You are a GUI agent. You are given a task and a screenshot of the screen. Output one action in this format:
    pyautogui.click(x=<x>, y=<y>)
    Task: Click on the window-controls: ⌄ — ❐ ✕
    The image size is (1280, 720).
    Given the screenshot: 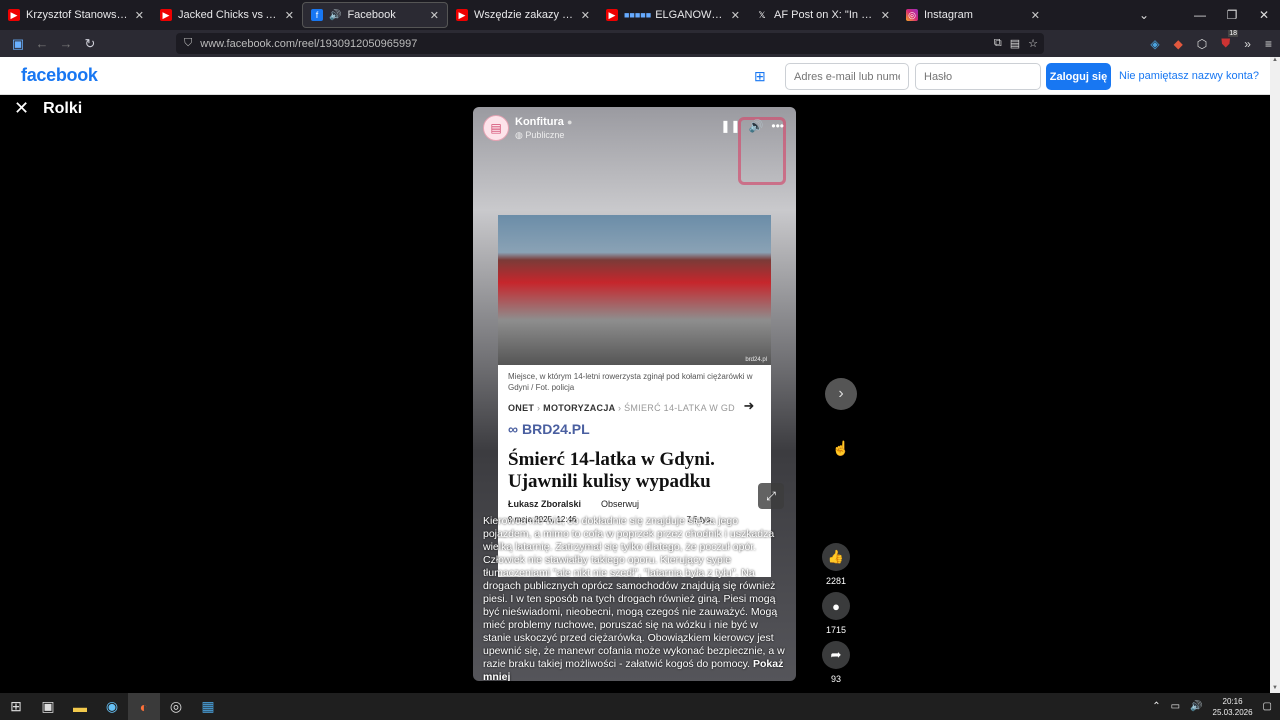 What is the action you would take?
    pyautogui.click(x=1204, y=15)
    